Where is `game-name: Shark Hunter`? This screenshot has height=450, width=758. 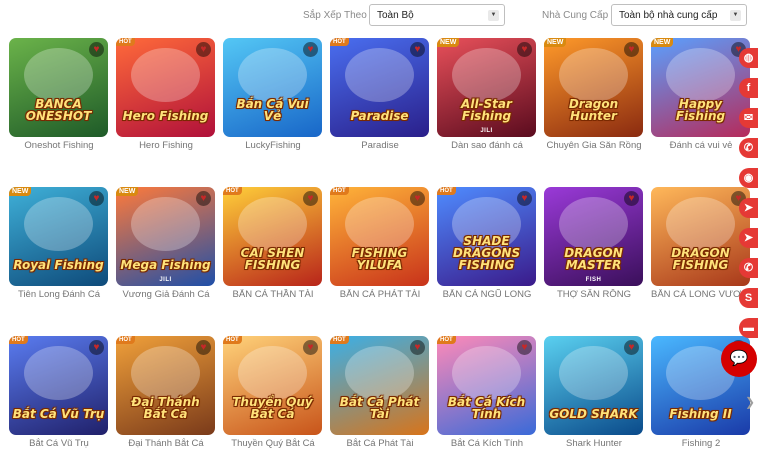
game-name: Shark Hunter is located at coordinates (594, 443).